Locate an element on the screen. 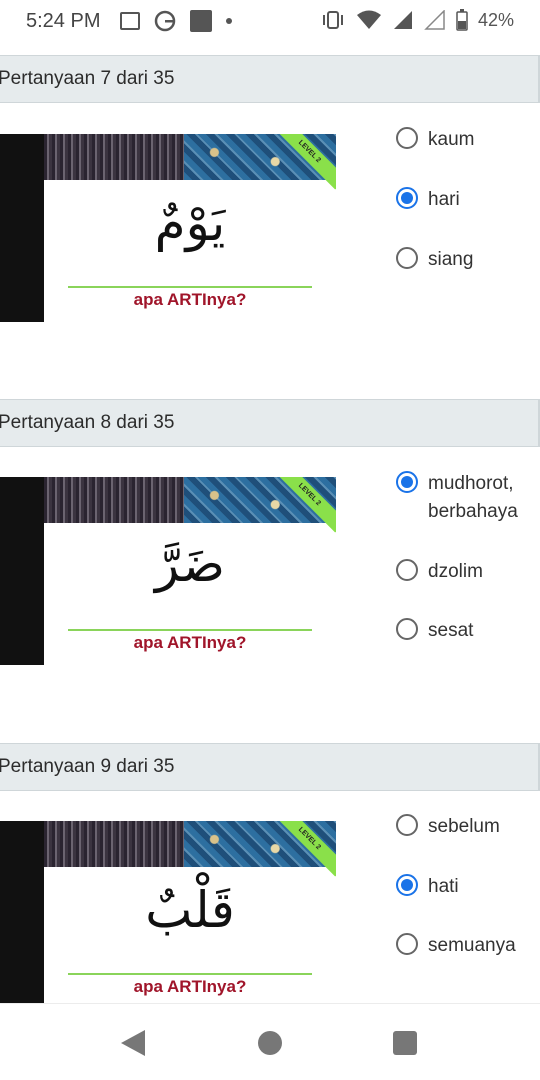  arabic-word: يَوْمٌ is located at coordinates (190, 223).